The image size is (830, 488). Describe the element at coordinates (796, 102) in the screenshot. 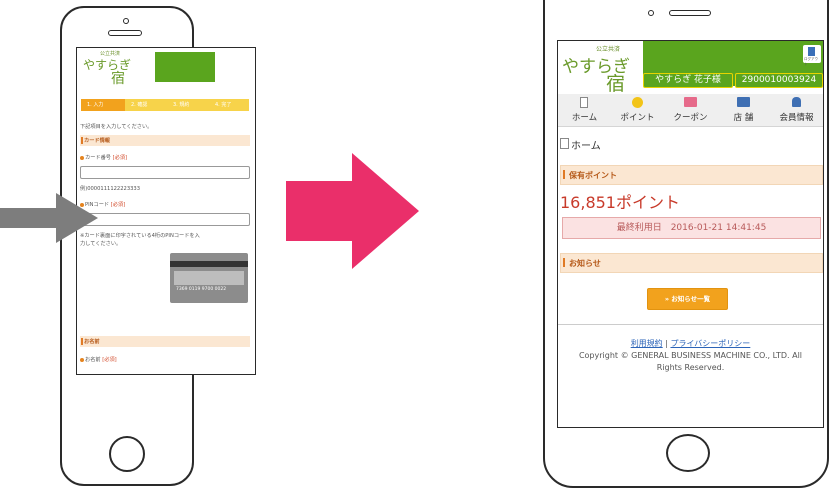

I see `member-icon` at that location.